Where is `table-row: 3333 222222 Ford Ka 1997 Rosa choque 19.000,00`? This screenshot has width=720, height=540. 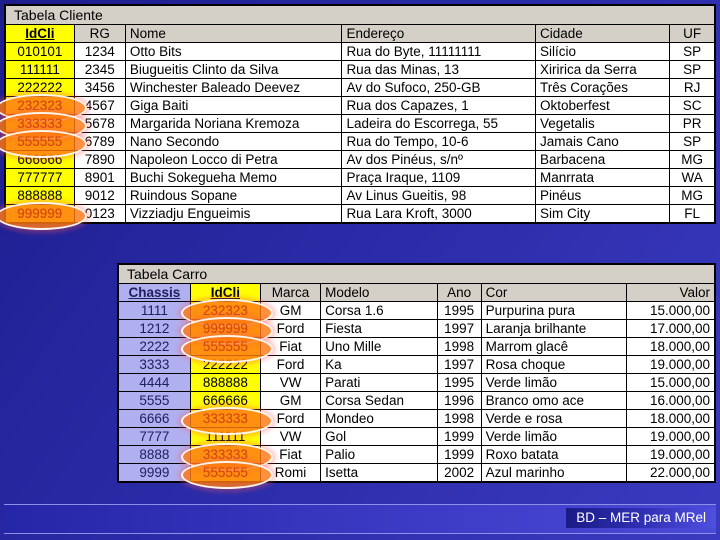
table-row: 3333 222222 Ford Ka 1997 Rosa choque 19.000,00 is located at coordinates (416, 364).